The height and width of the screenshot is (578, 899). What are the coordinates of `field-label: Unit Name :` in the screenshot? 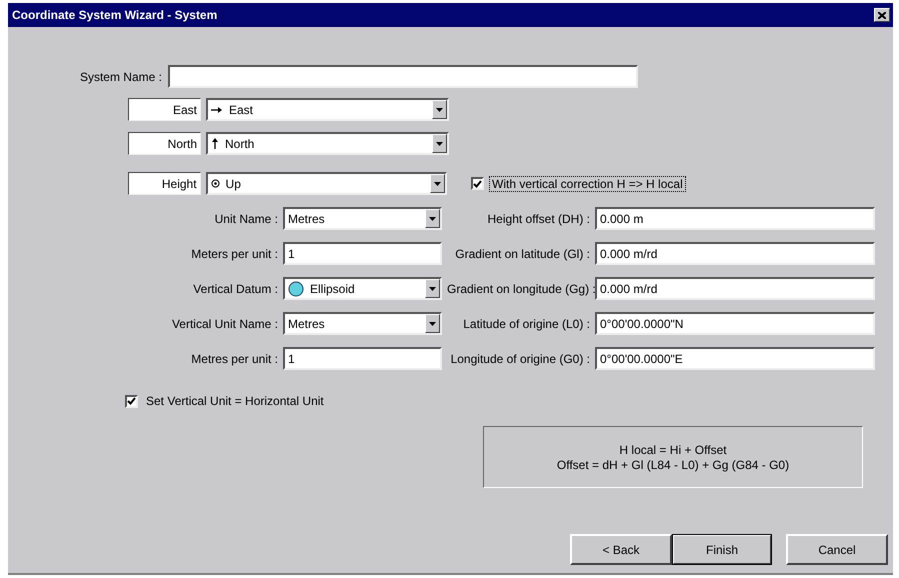 It's located at (246, 219).